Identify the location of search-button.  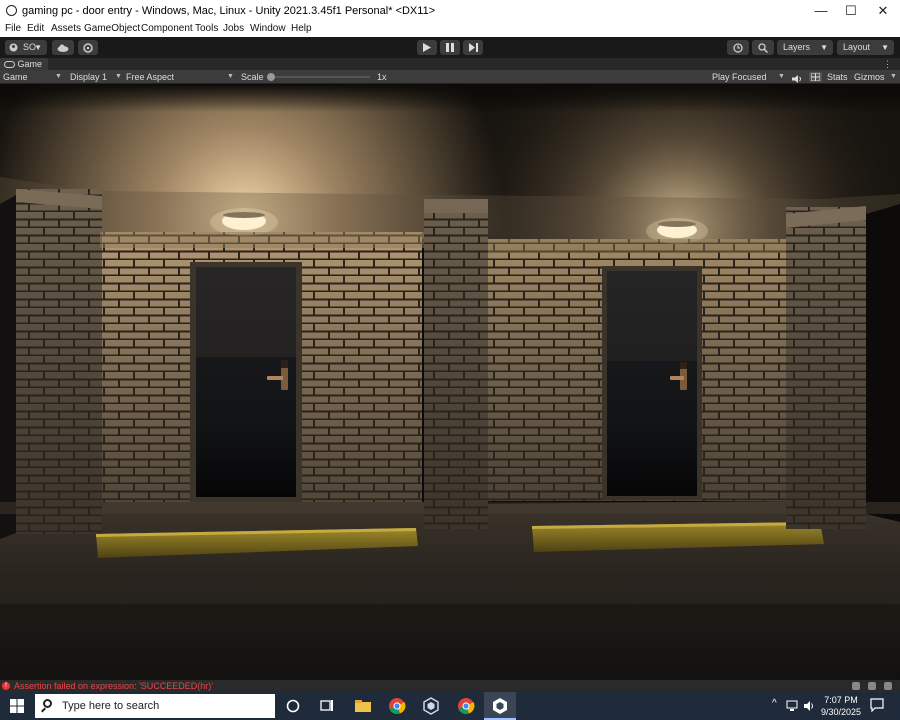
(763, 47).